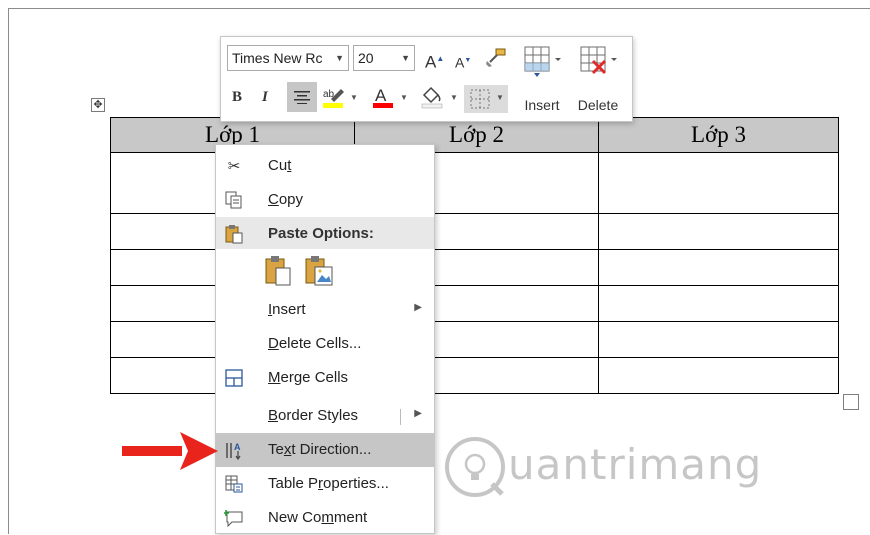 The width and height of the screenshot is (870, 535). I want to click on bold-button: B, so click(237, 97).